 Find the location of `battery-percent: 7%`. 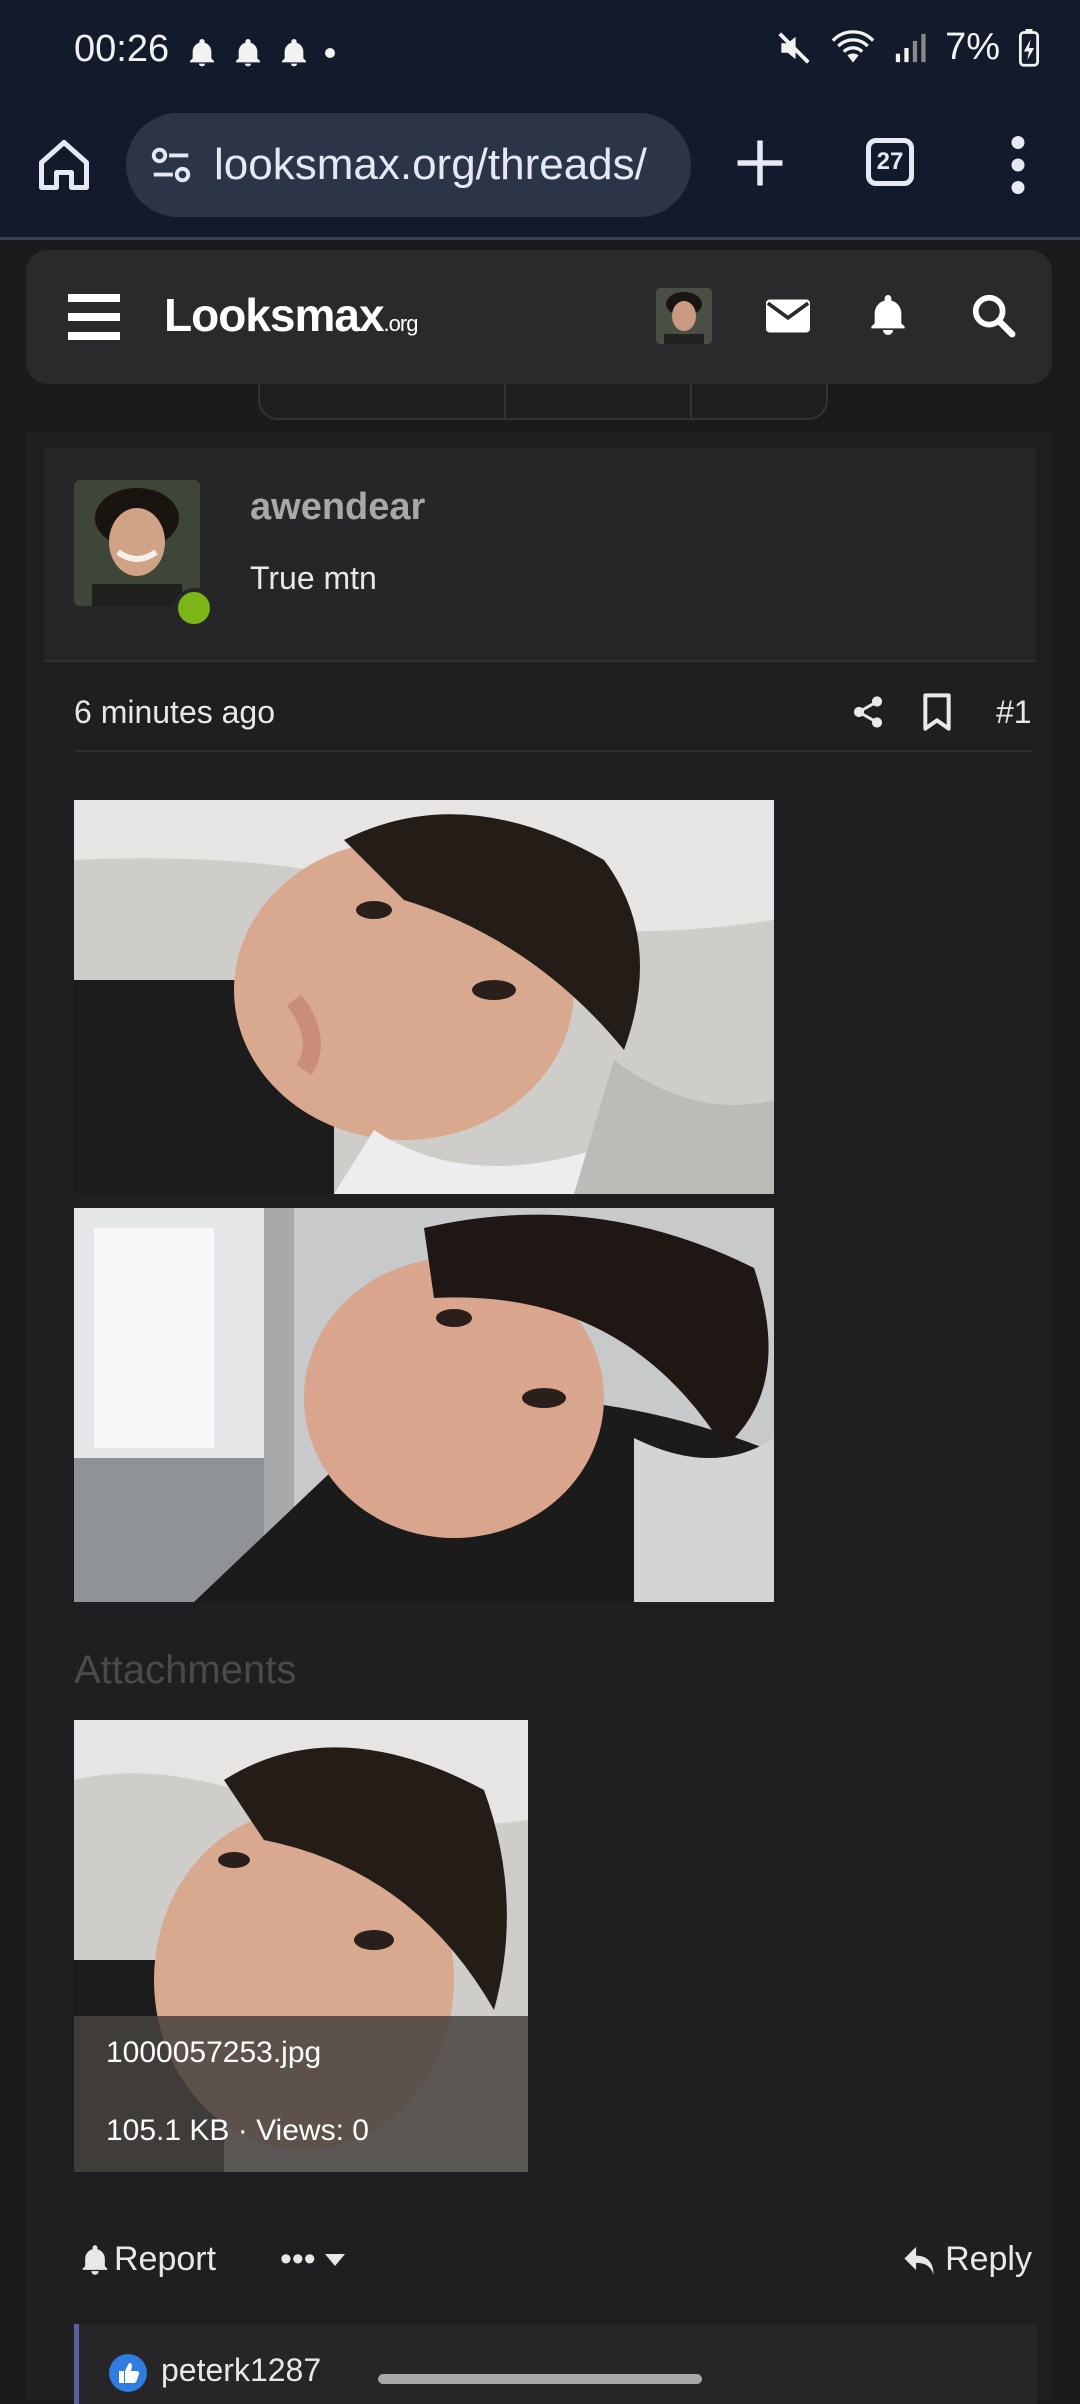

battery-percent: 7% is located at coordinates (972, 47).